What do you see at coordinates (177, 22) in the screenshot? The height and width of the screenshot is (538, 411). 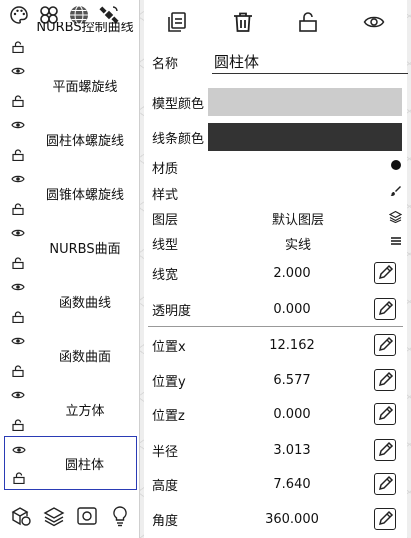 I see `copy-icon` at bounding box center [177, 22].